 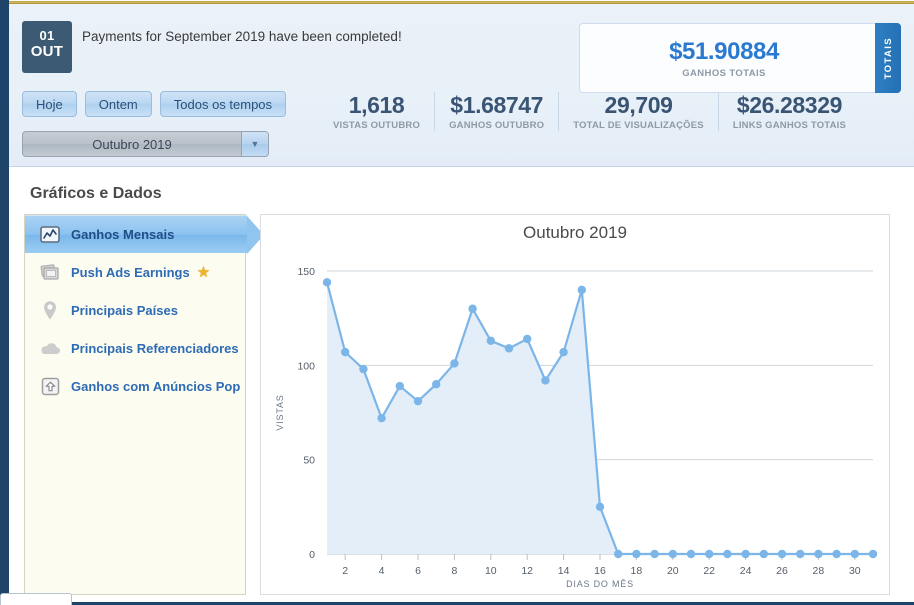 What do you see at coordinates (491, 571) in the screenshot?
I see `svg-text: 10` at bounding box center [491, 571].